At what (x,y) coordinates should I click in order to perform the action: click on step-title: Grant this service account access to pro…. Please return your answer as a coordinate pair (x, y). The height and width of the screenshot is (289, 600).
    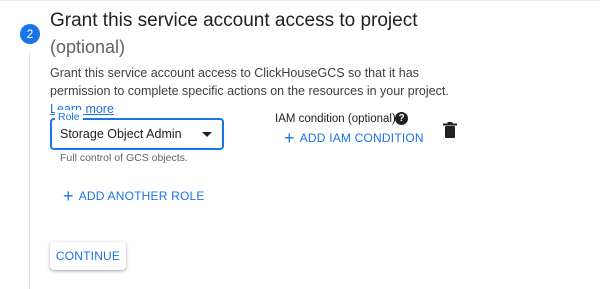
    Looking at the image, I should click on (234, 20).